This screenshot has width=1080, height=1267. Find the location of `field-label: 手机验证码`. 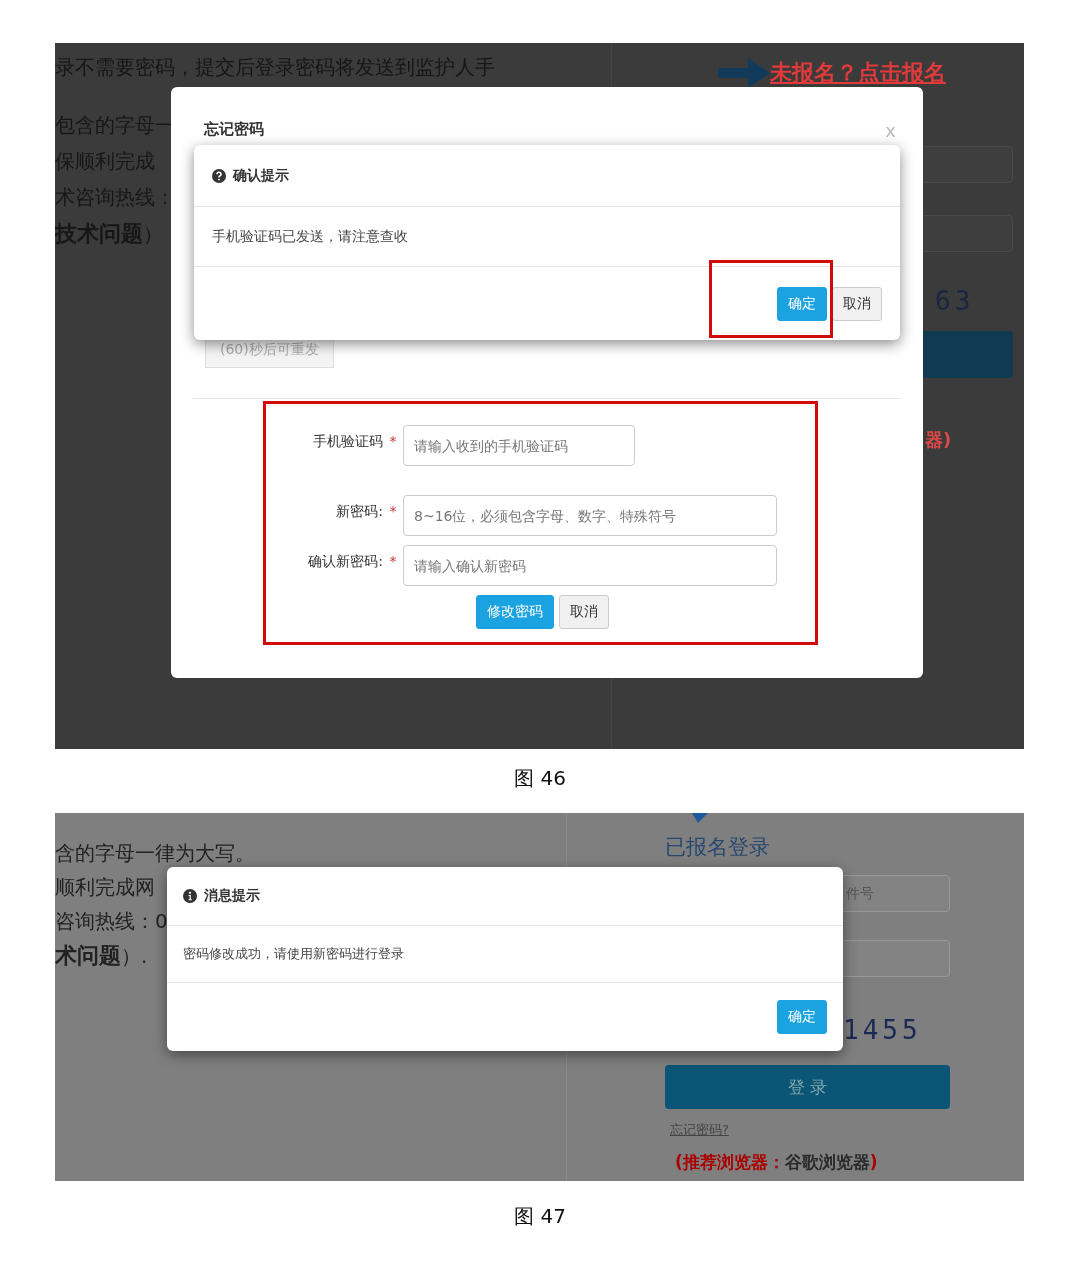

field-label: 手机验证码 is located at coordinates (347, 441).